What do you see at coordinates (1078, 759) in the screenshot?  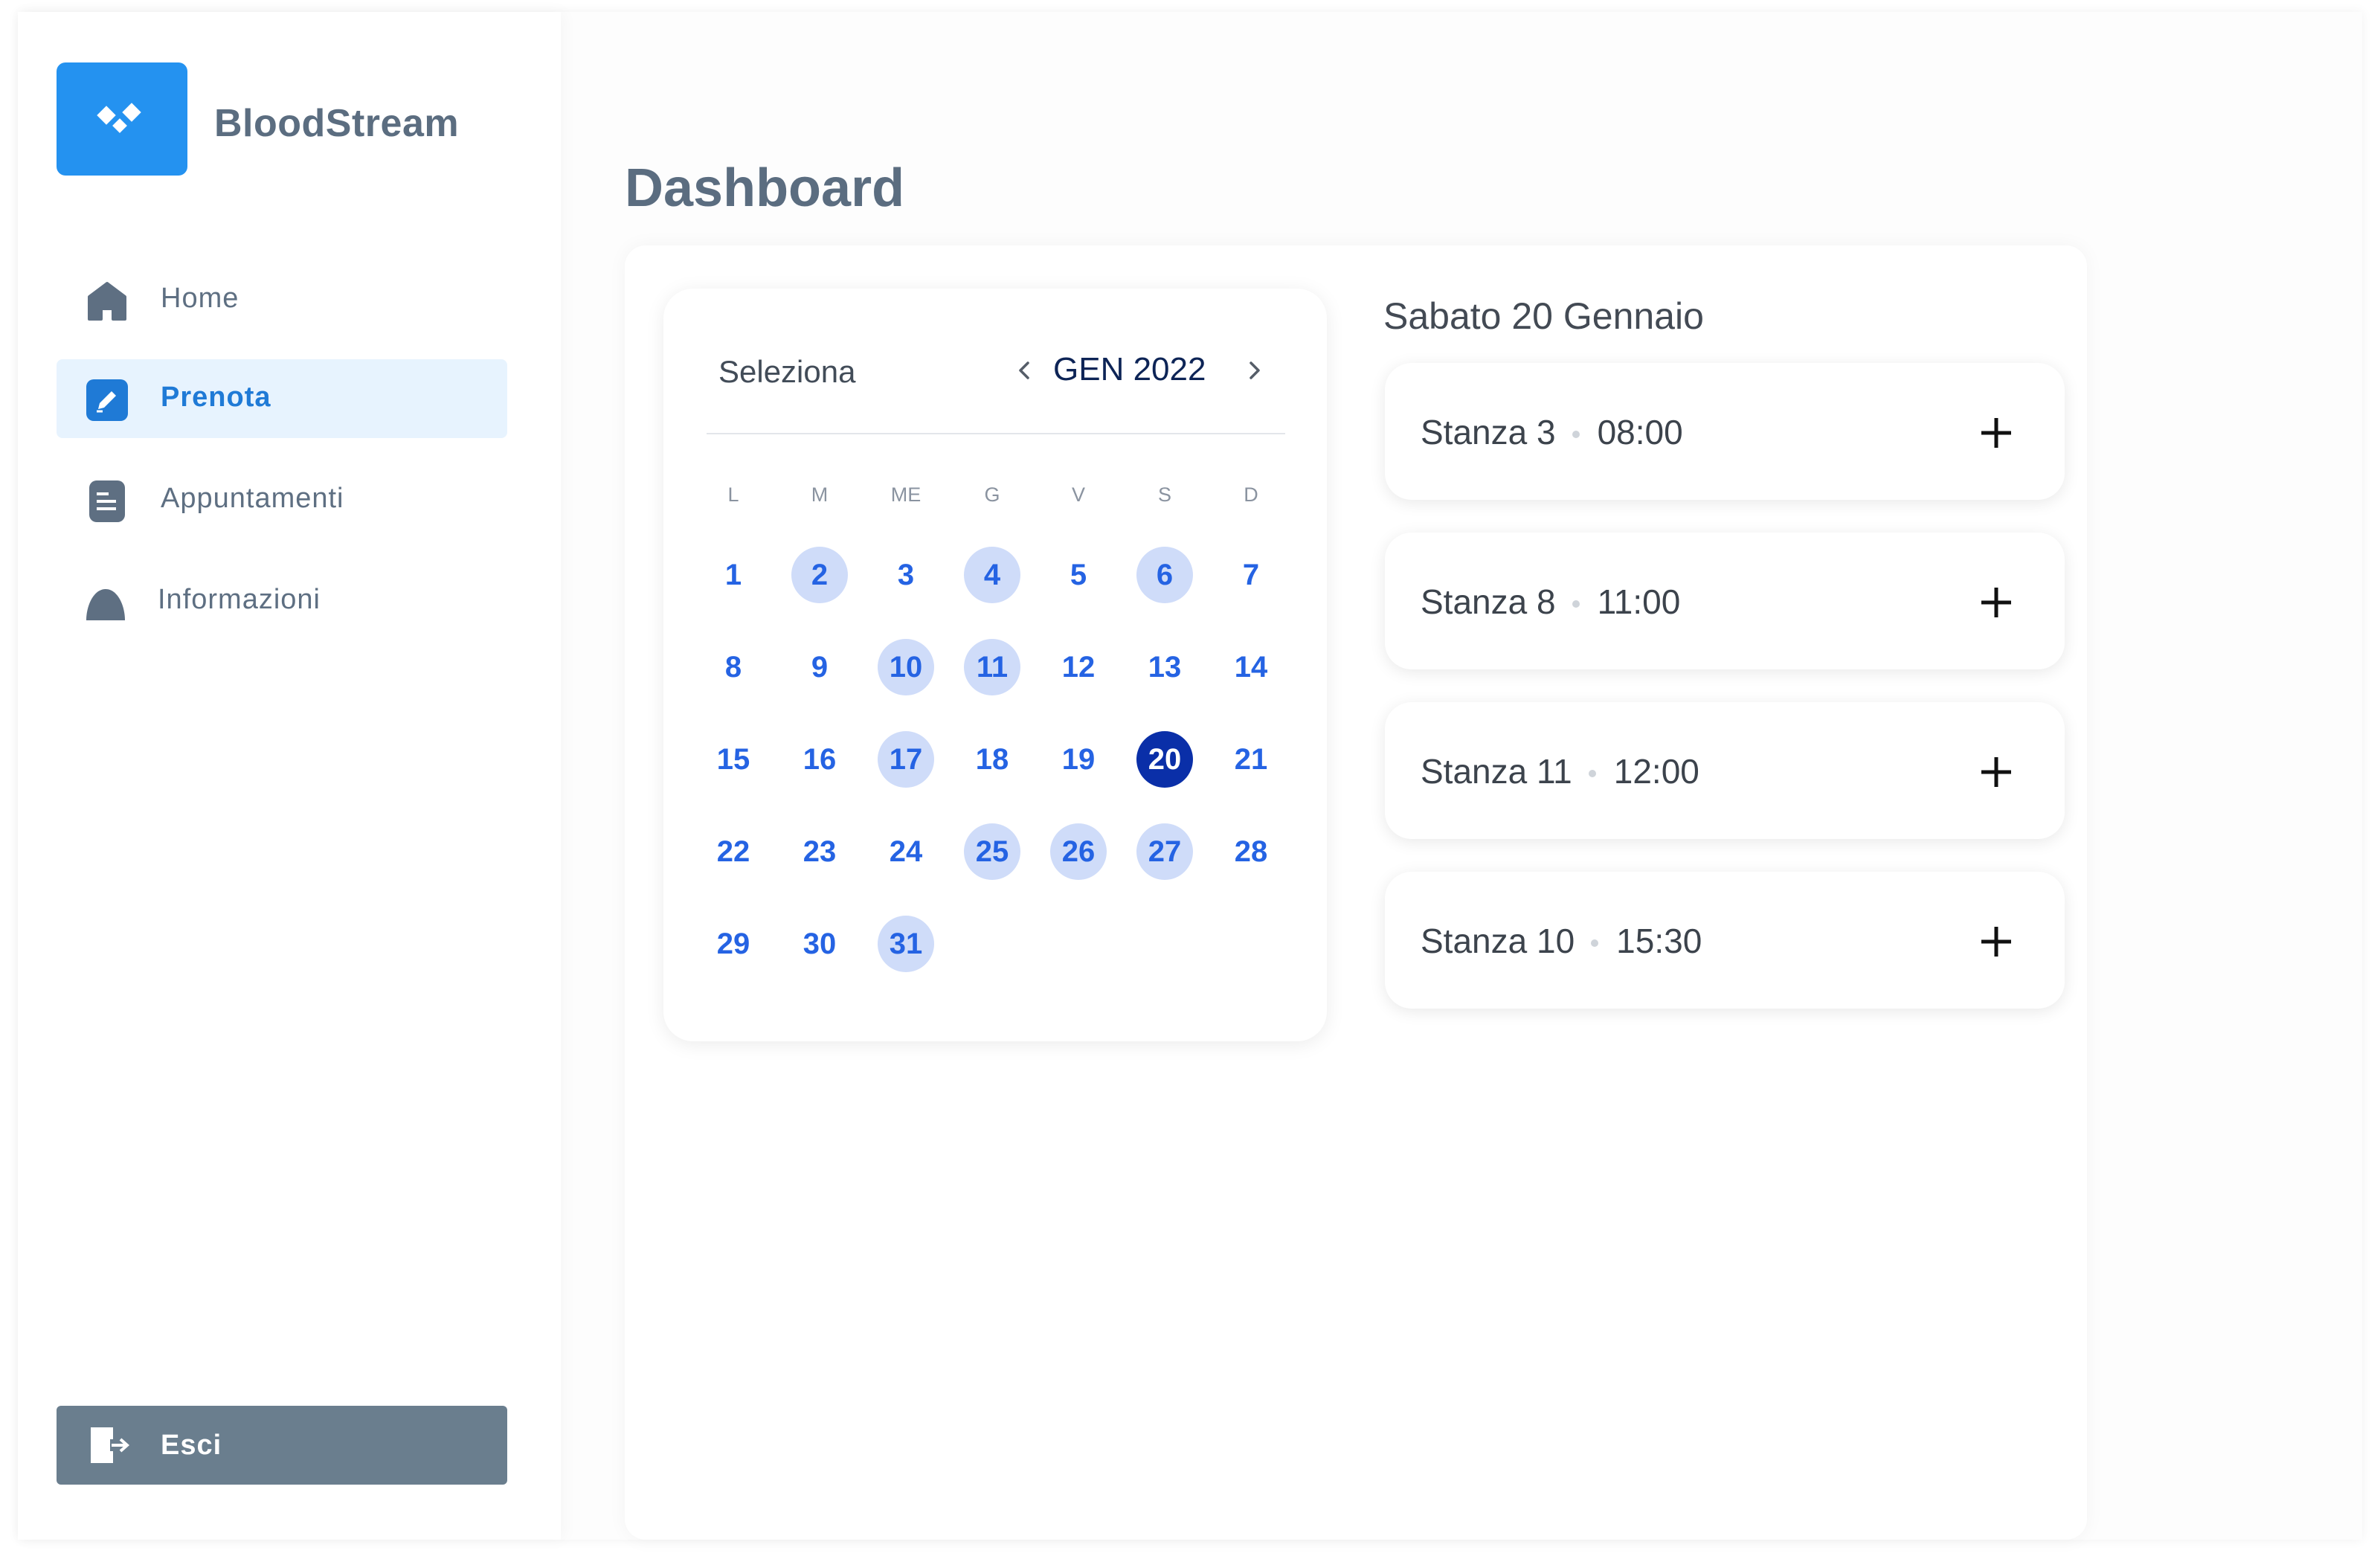 I see `calendar-day: 19` at bounding box center [1078, 759].